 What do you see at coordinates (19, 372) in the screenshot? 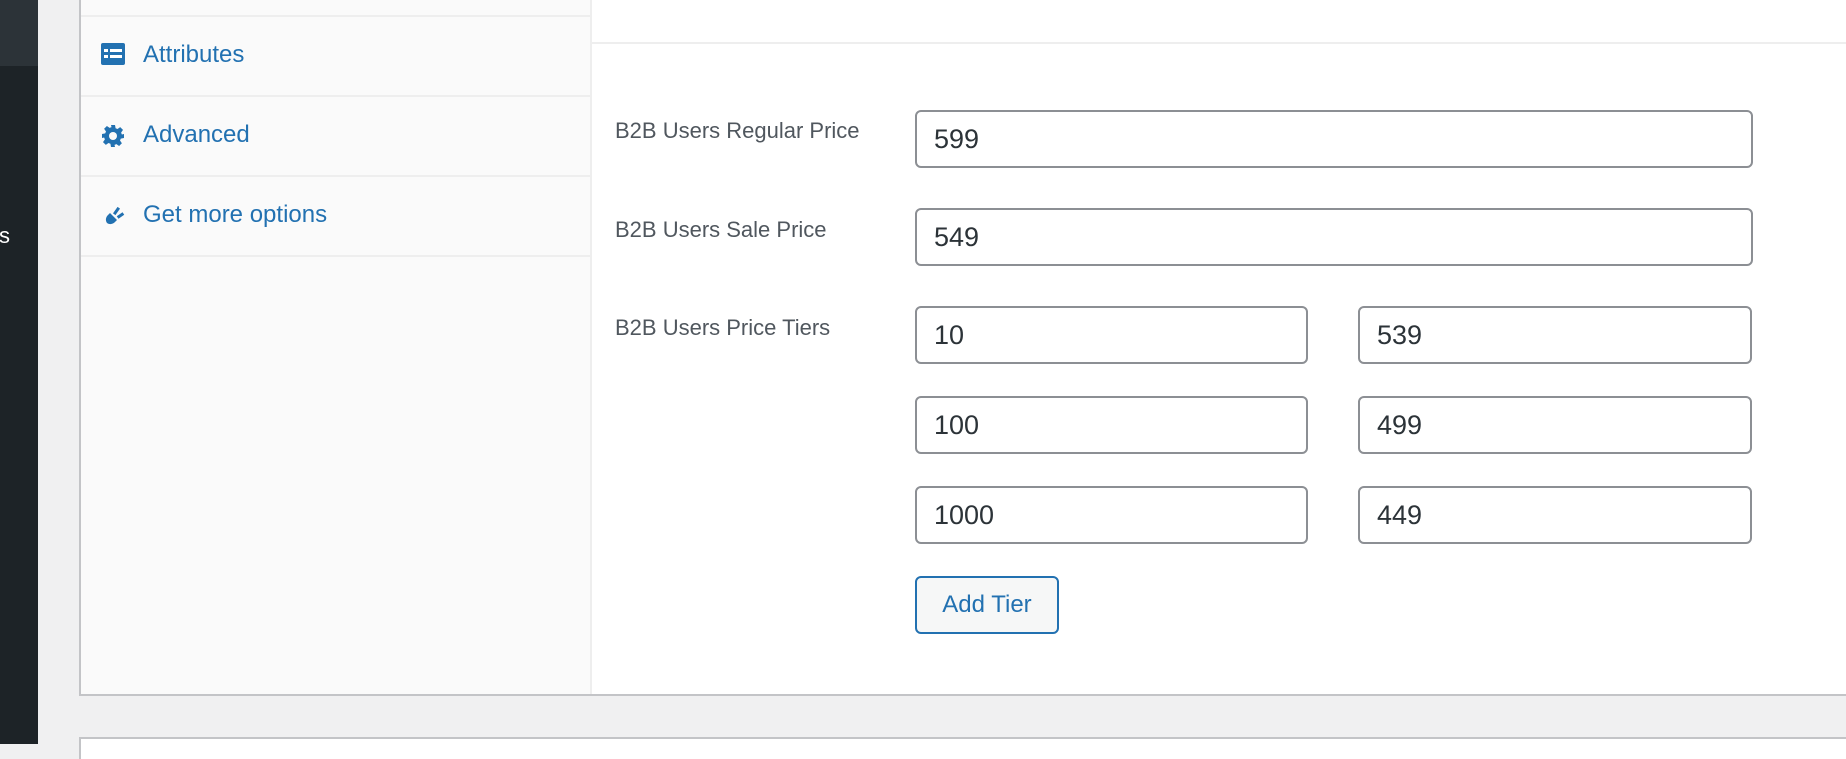
I see `admin-sidebar: s` at bounding box center [19, 372].